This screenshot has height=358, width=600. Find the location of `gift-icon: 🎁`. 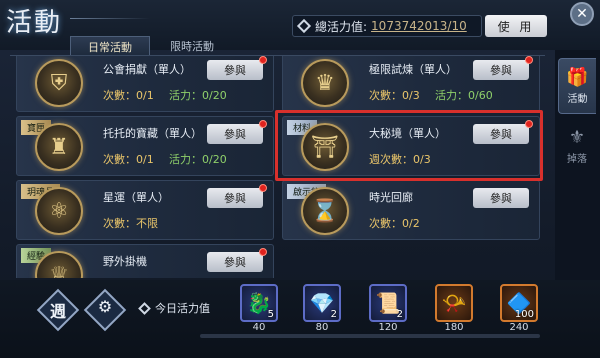

gift-icon: 🎁 is located at coordinates (577, 77).